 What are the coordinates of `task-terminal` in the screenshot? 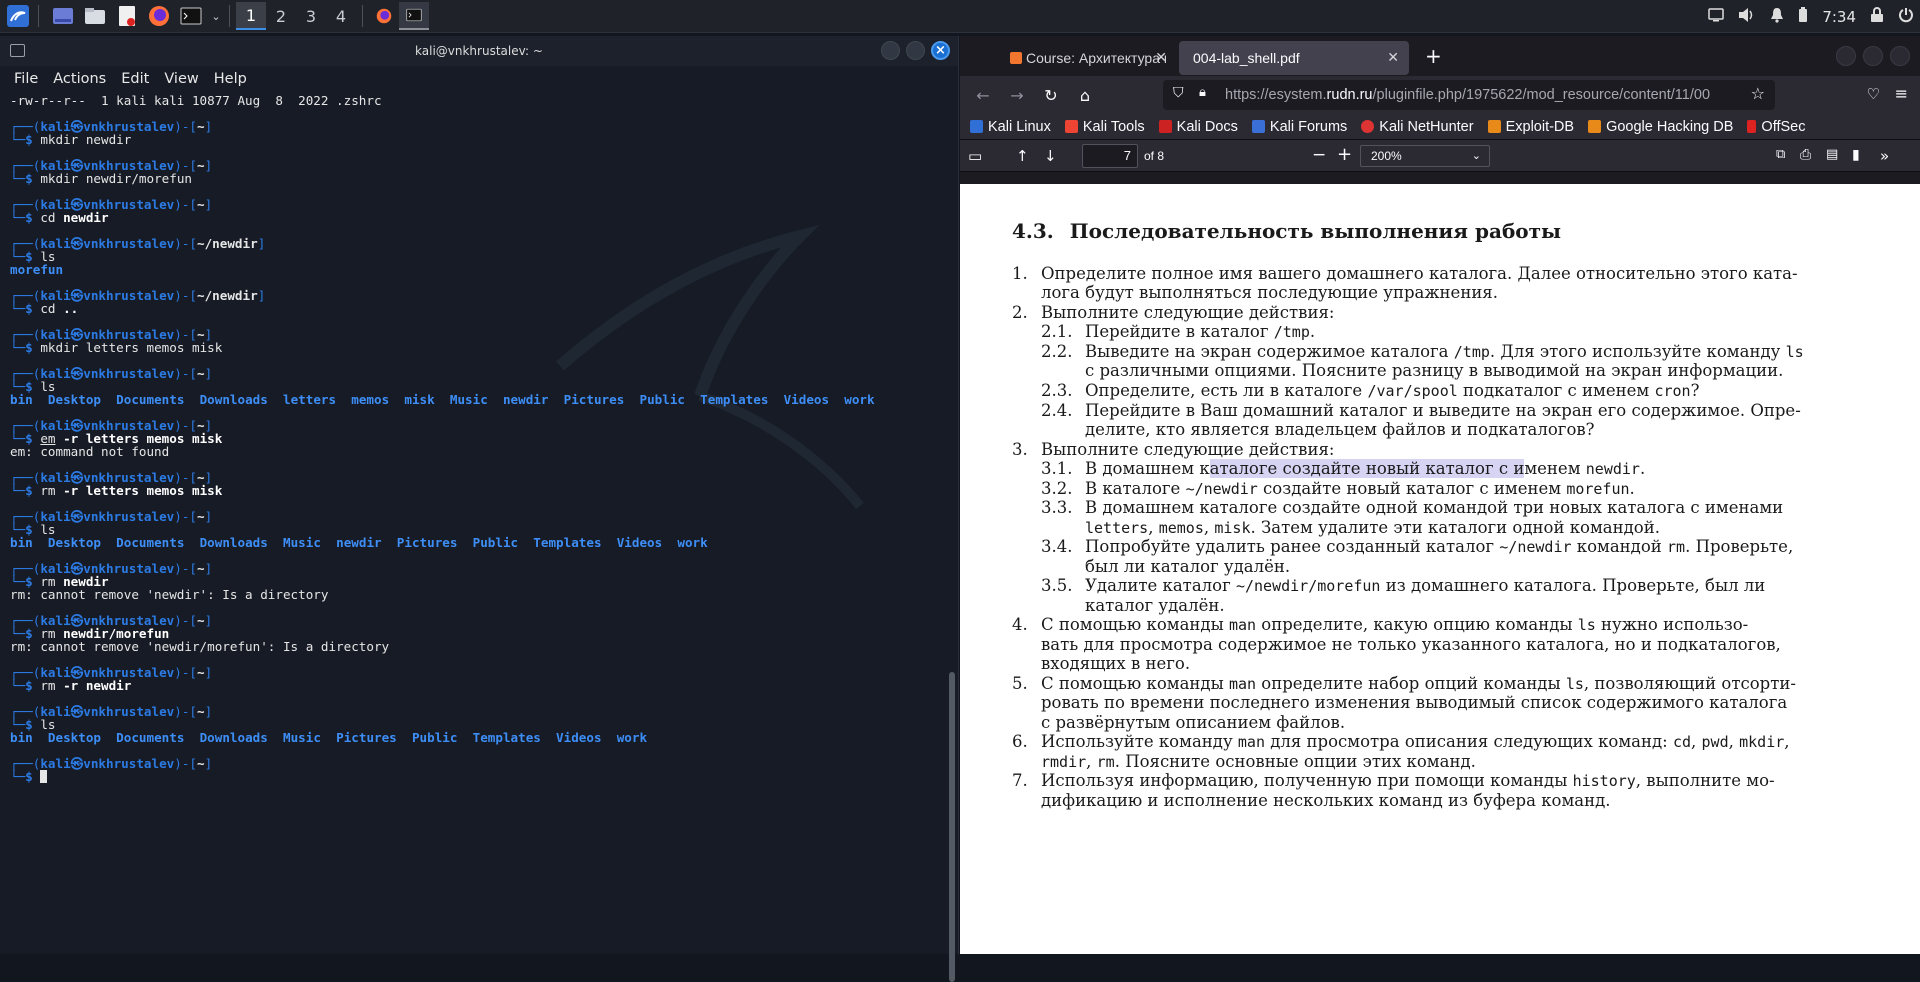 It's located at (414, 16).